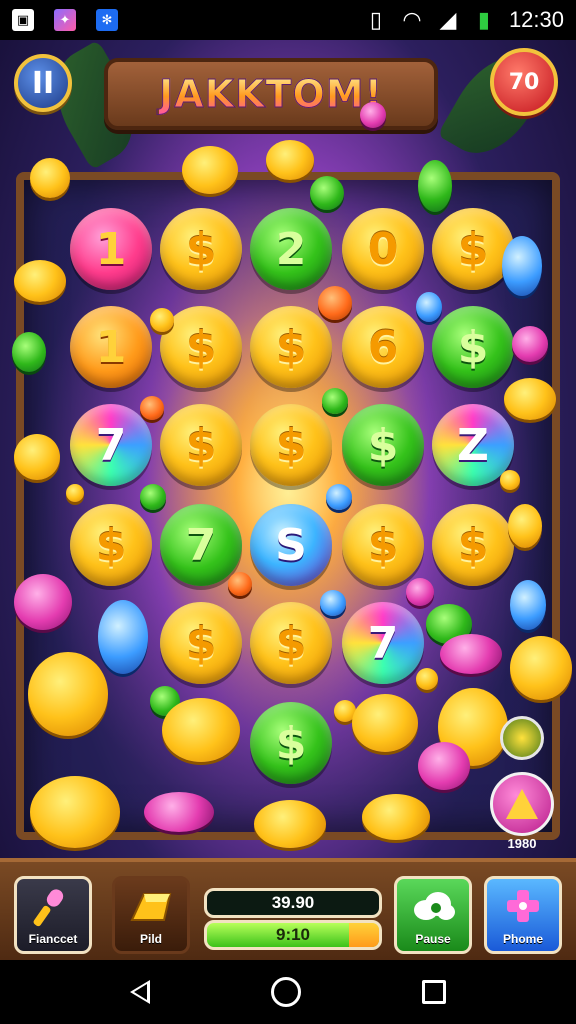  Describe the element at coordinates (522, 843) in the screenshot. I see `bonus-gem-label: 1980` at that location.